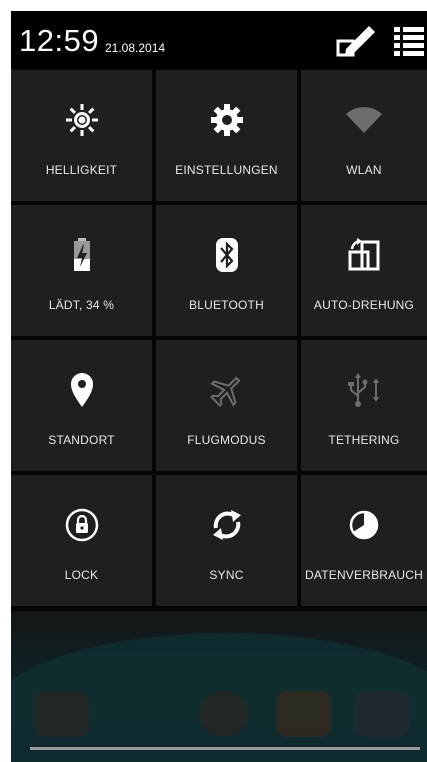  What do you see at coordinates (226, 525) in the screenshot?
I see `sync-icon` at bounding box center [226, 525].